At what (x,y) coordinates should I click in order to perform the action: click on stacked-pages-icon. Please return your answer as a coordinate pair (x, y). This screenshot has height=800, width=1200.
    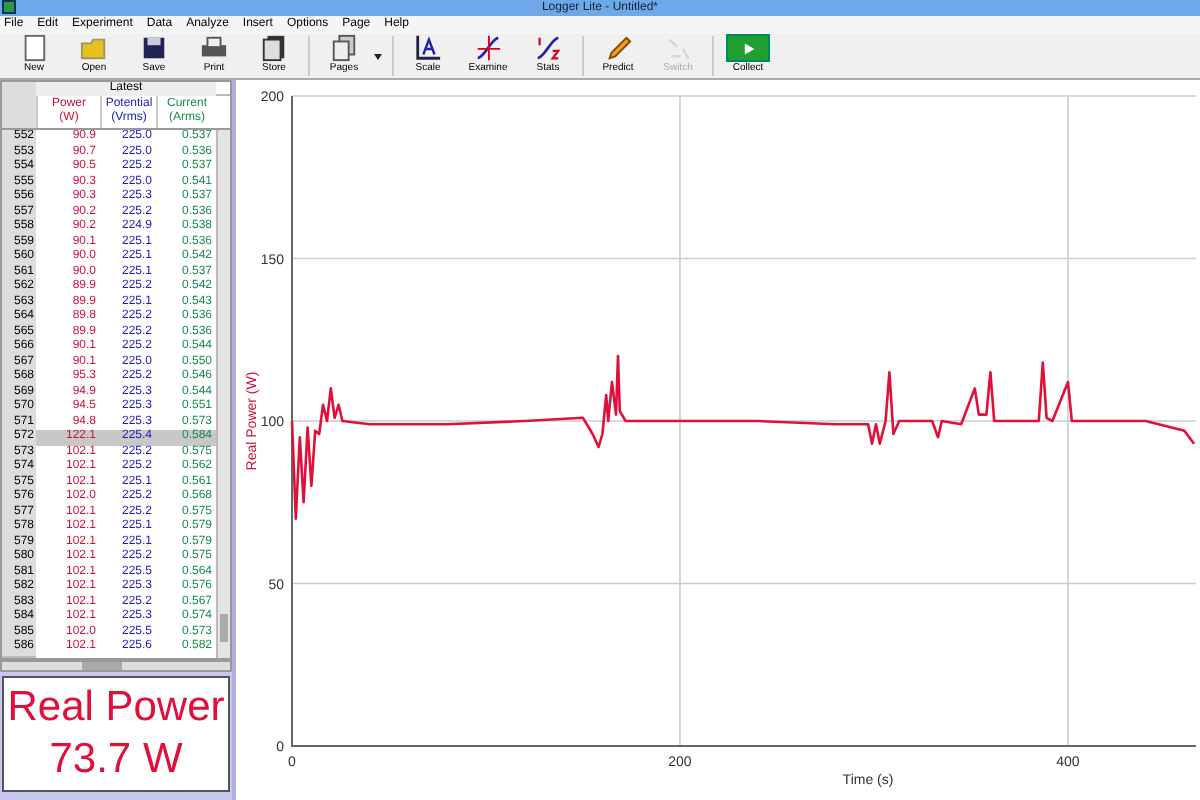
    Looking at the image, I should click on (274, 48).